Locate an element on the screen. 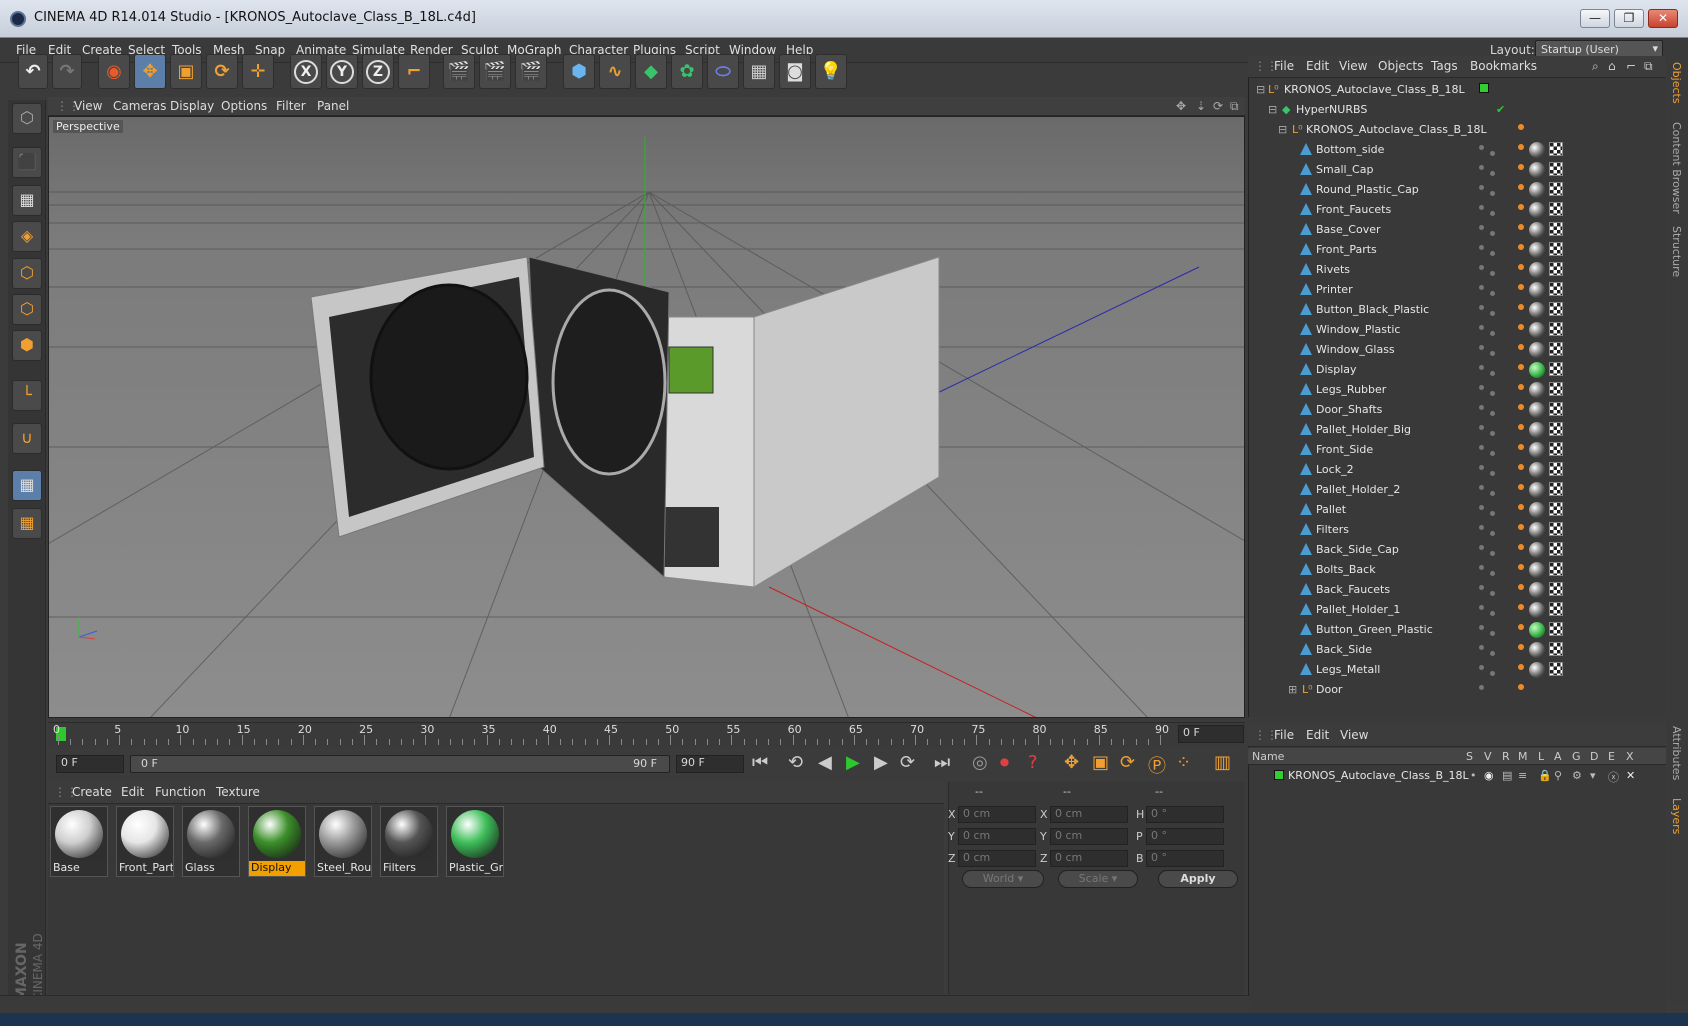 The width and height of the screenshot is (1688, 1026). material-menu-edit: Edit is located at coordinates (132, 792).